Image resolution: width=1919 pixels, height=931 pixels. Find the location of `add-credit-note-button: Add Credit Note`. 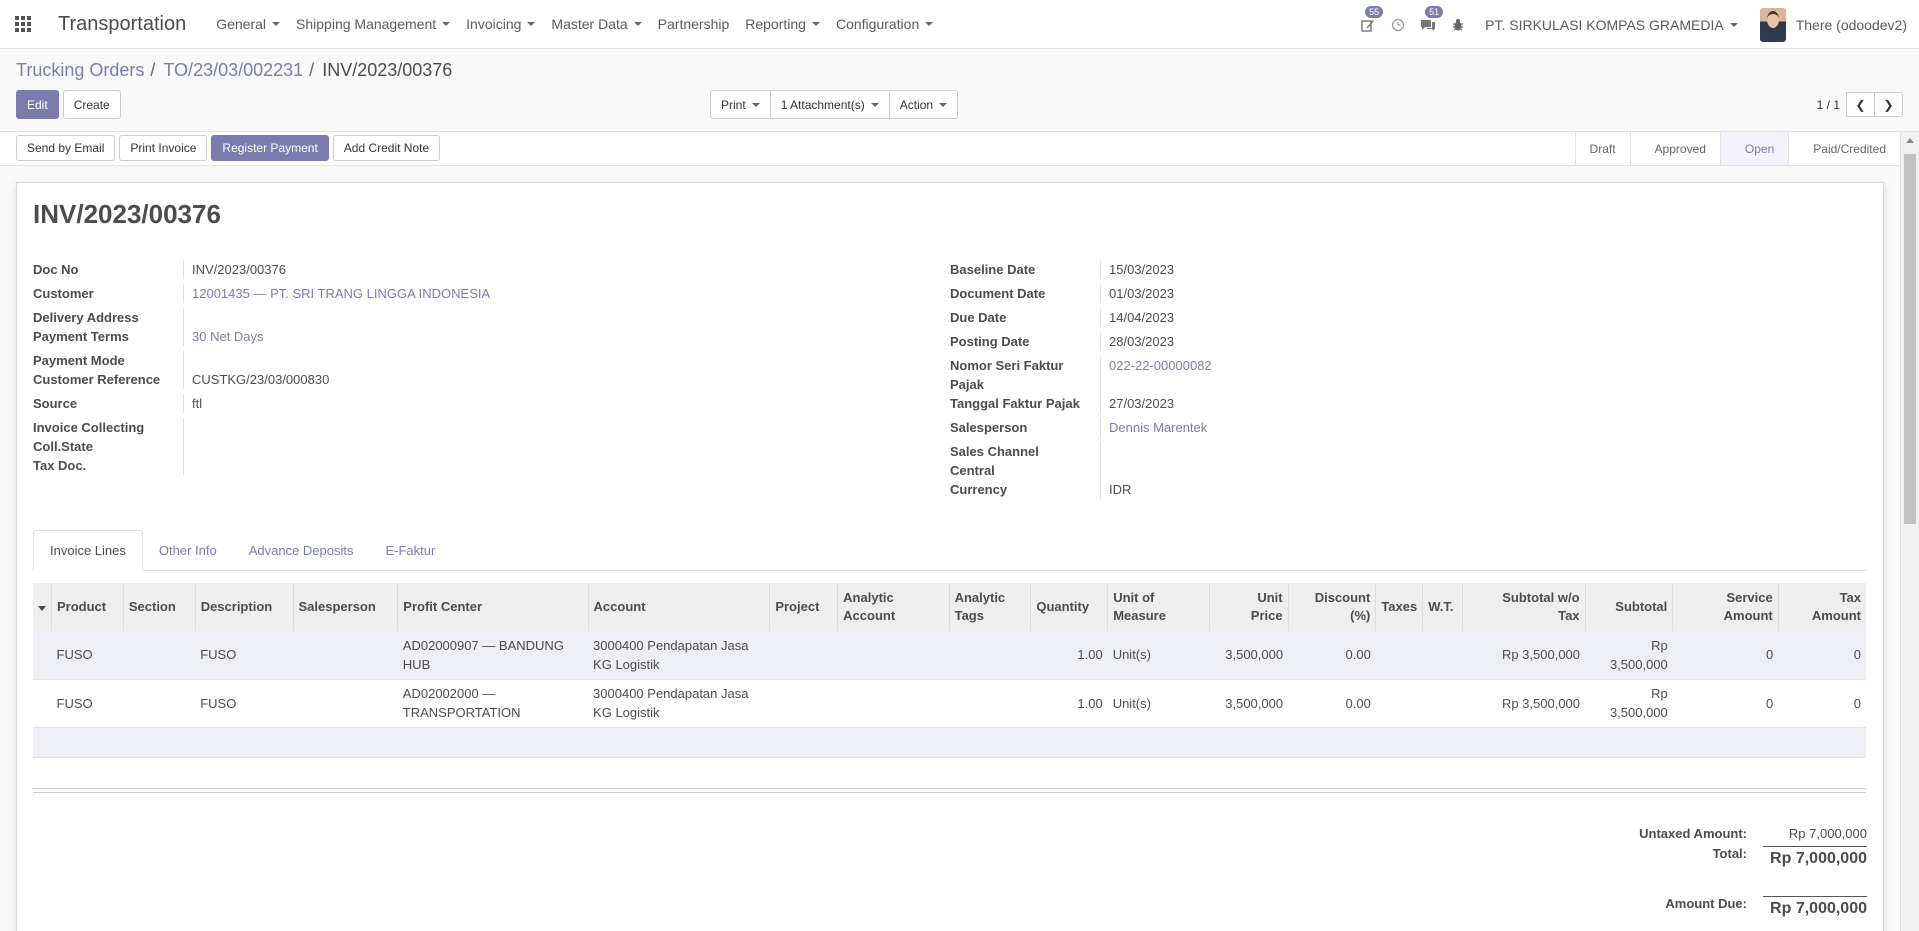

add-credit-note-button: Add Credit Note is located at coordinates (386, 148).